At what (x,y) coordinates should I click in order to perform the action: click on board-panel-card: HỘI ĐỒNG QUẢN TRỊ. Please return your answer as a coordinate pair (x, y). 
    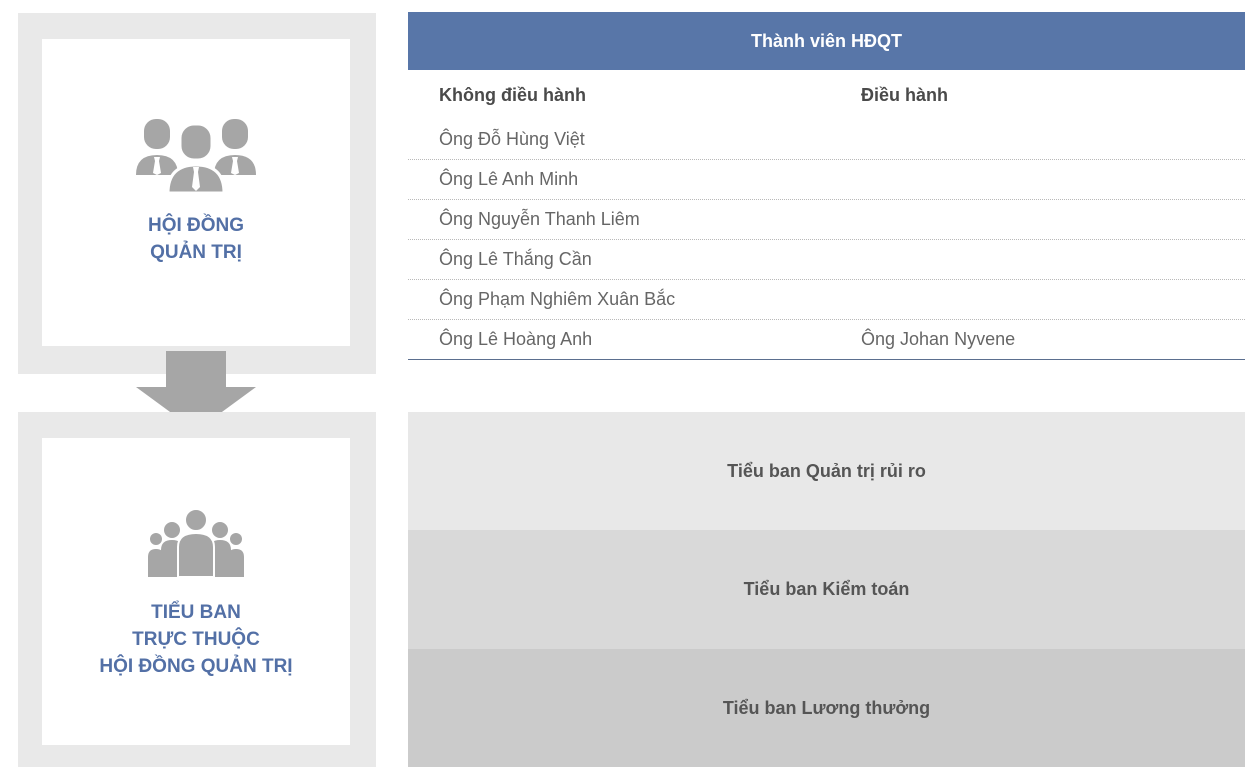
    Looking at the image, I should click on (196, 192).